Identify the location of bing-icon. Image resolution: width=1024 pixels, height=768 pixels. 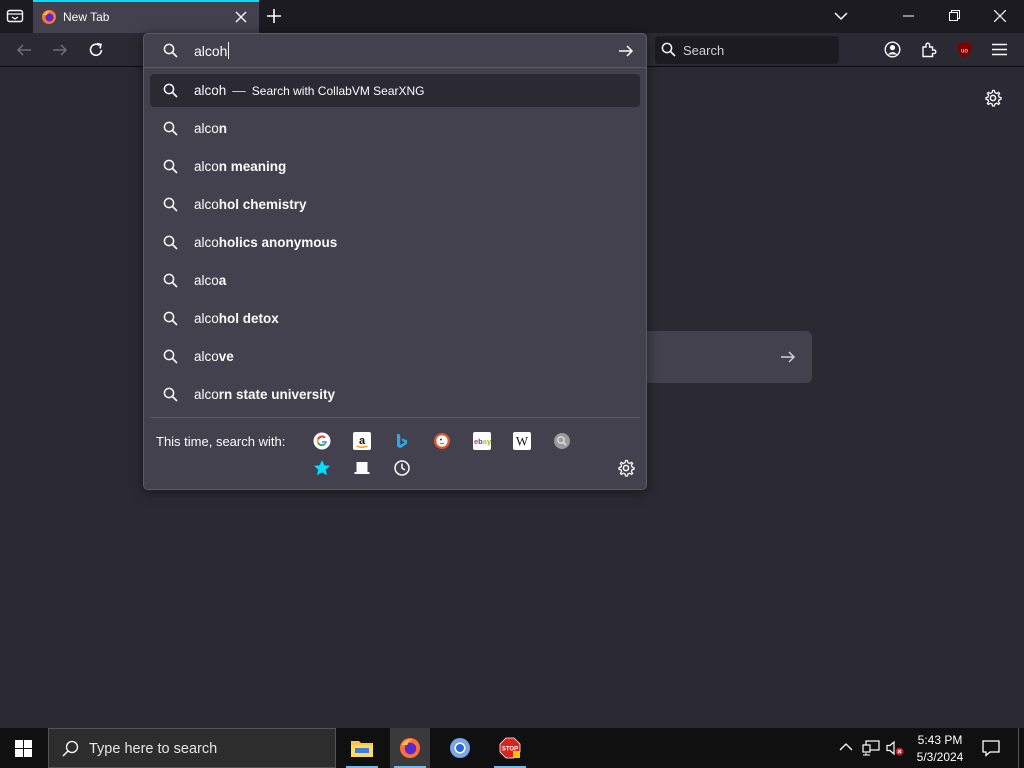
(402, 441).